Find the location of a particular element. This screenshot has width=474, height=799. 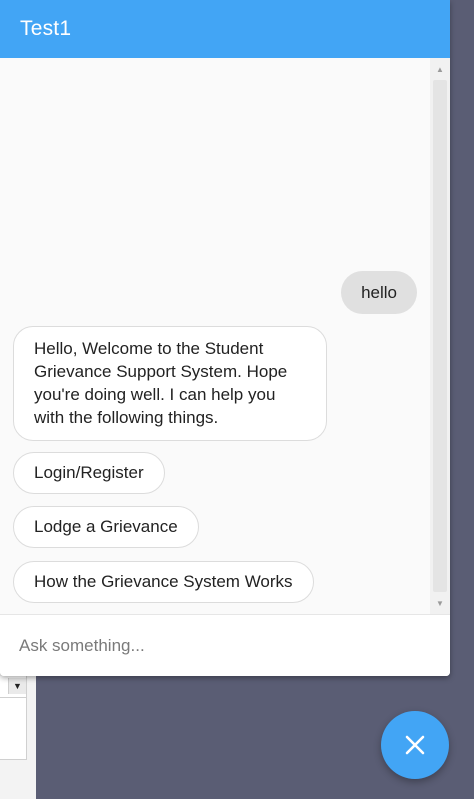

chat-scrollbar: ▲ ▼ is located at coordinates (440, 336).